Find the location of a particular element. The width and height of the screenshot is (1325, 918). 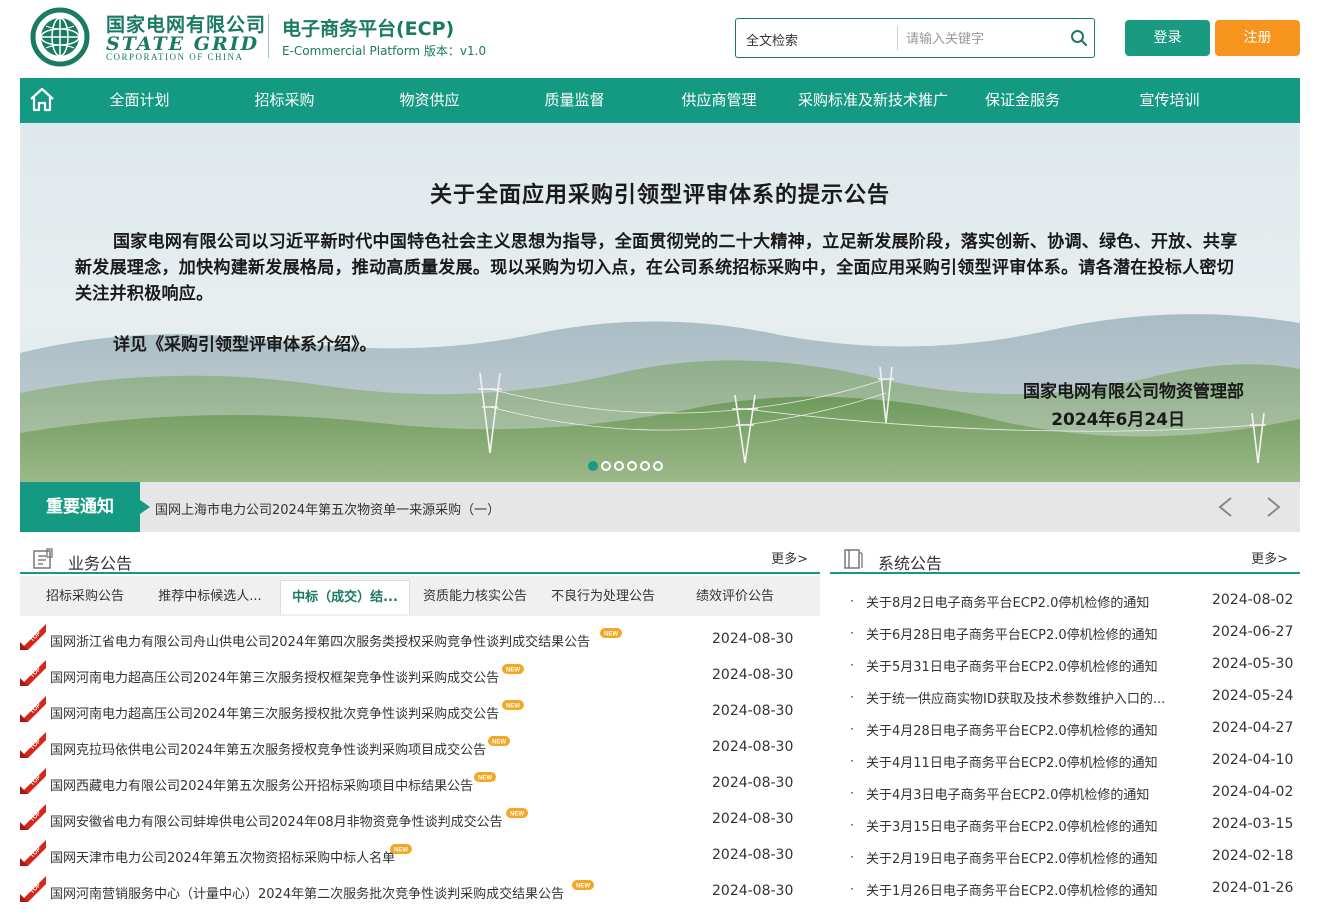

list-item-date: 2024-05-30 is located at coordinates (1253, 664).